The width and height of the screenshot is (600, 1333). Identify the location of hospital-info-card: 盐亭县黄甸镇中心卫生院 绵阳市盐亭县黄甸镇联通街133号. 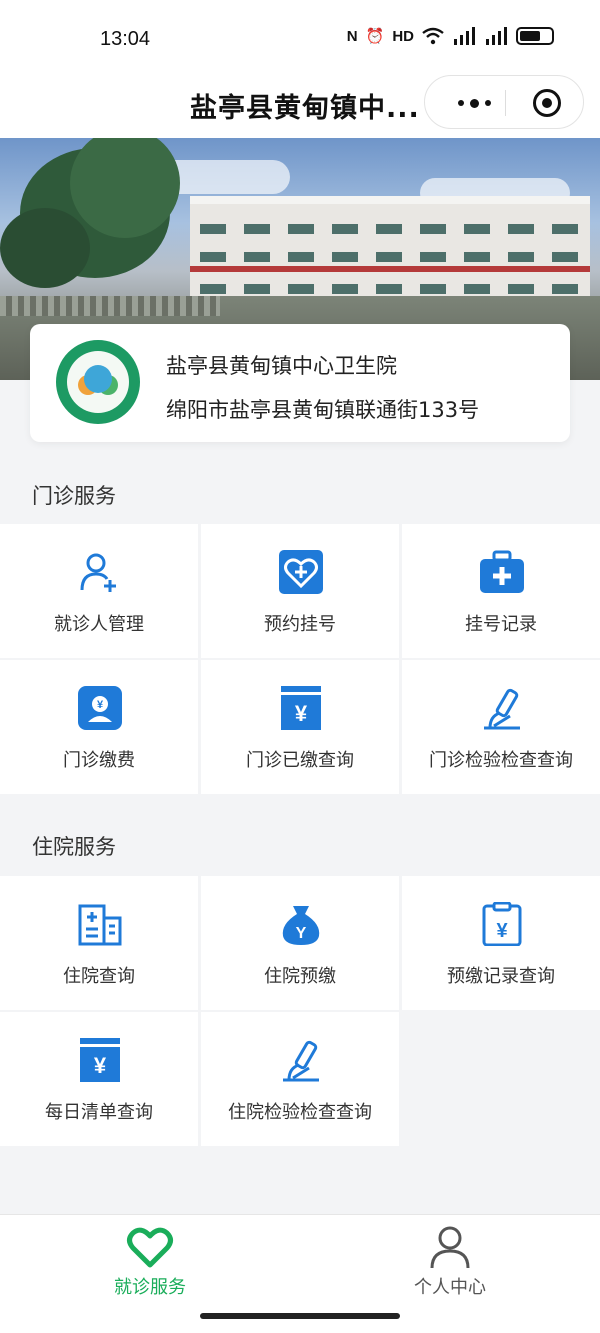
(300, 383).